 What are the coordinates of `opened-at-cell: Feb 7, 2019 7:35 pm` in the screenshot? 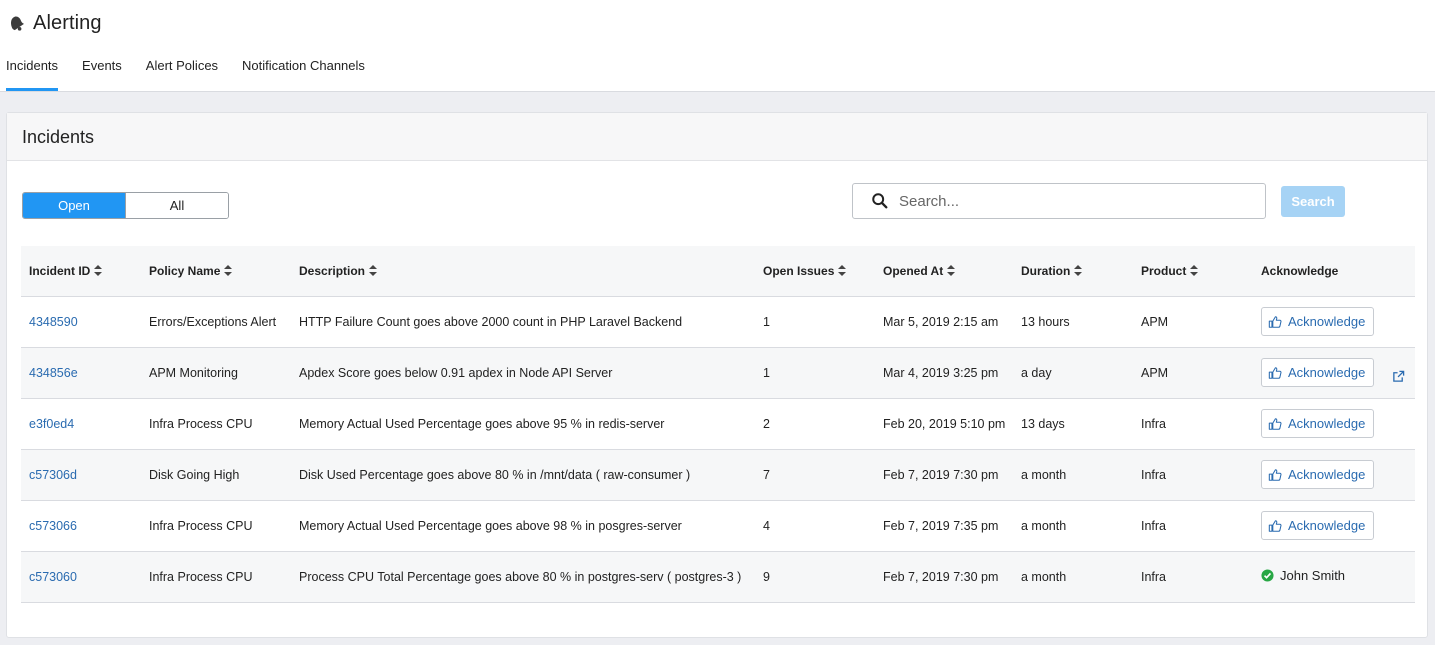 It's located at (941, 525).